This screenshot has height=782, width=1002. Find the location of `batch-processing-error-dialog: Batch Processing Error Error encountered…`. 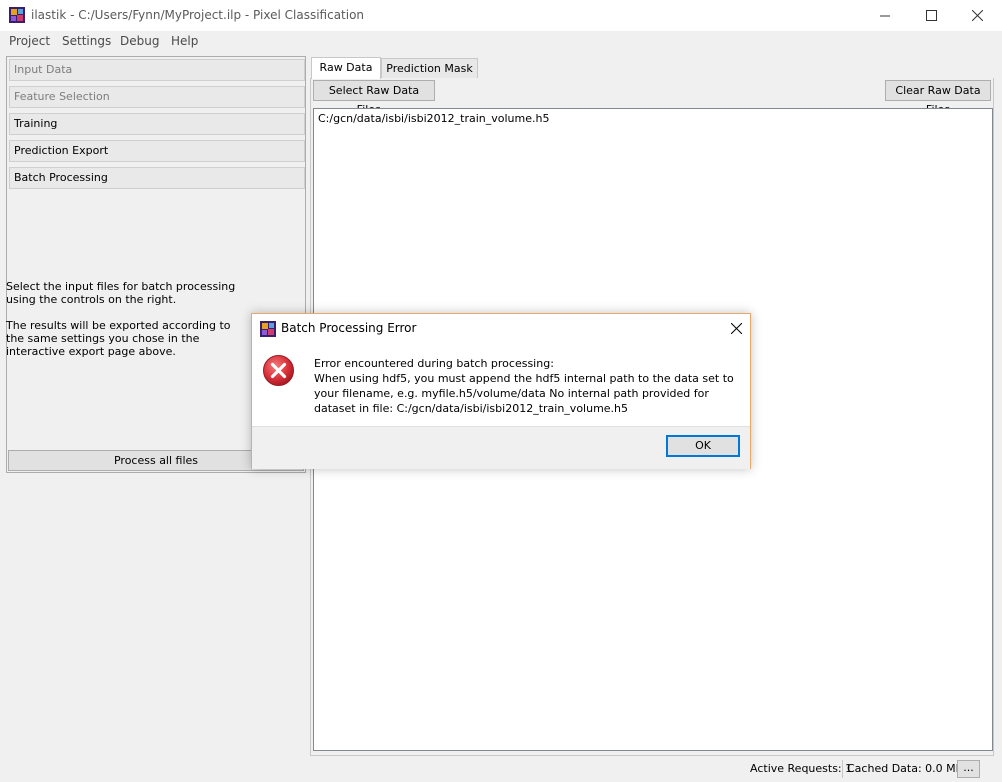

batch-processing-error-dialog: Batch Processing Error Error encountered… is located at coordinates (501, 391).